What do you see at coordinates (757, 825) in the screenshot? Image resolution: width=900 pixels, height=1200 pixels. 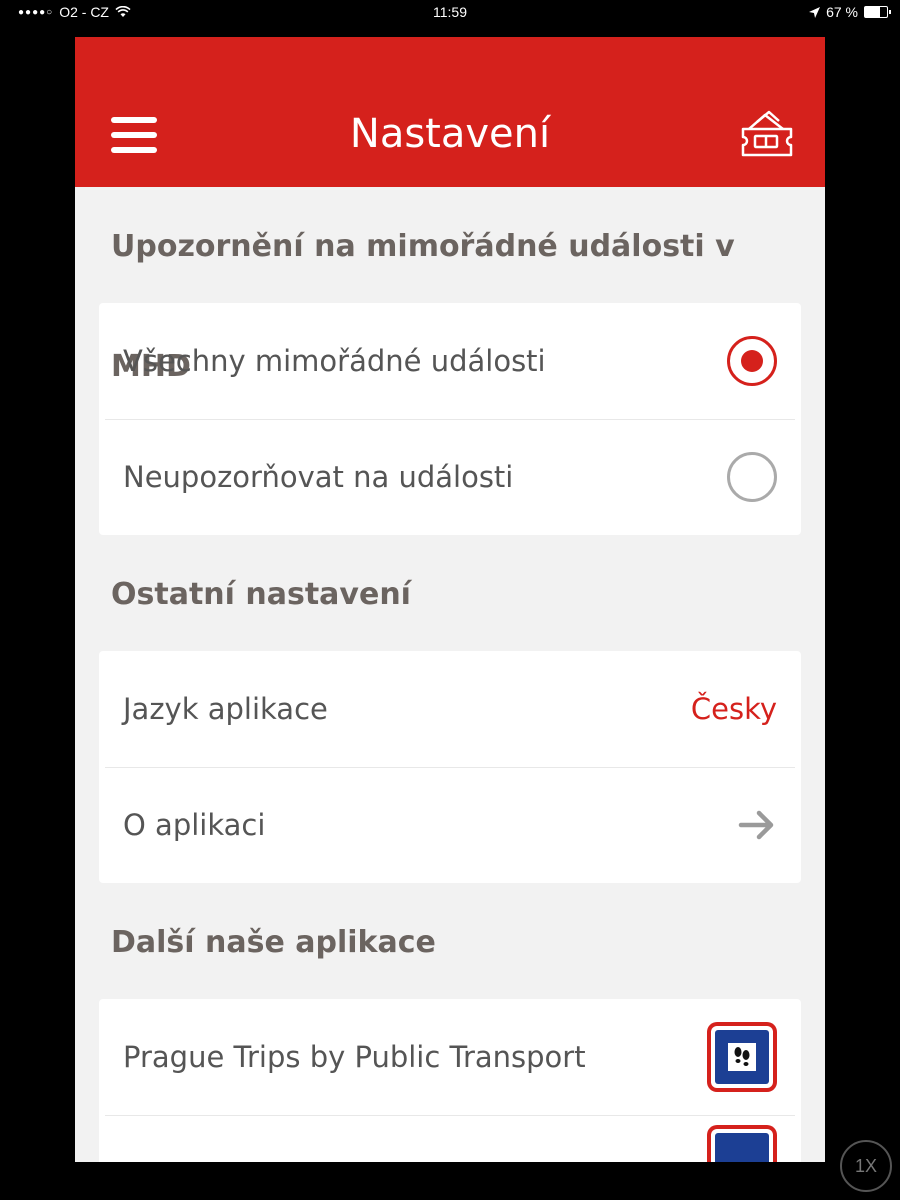 I see `arrow-right-icon` at bounding box center [757, 825].